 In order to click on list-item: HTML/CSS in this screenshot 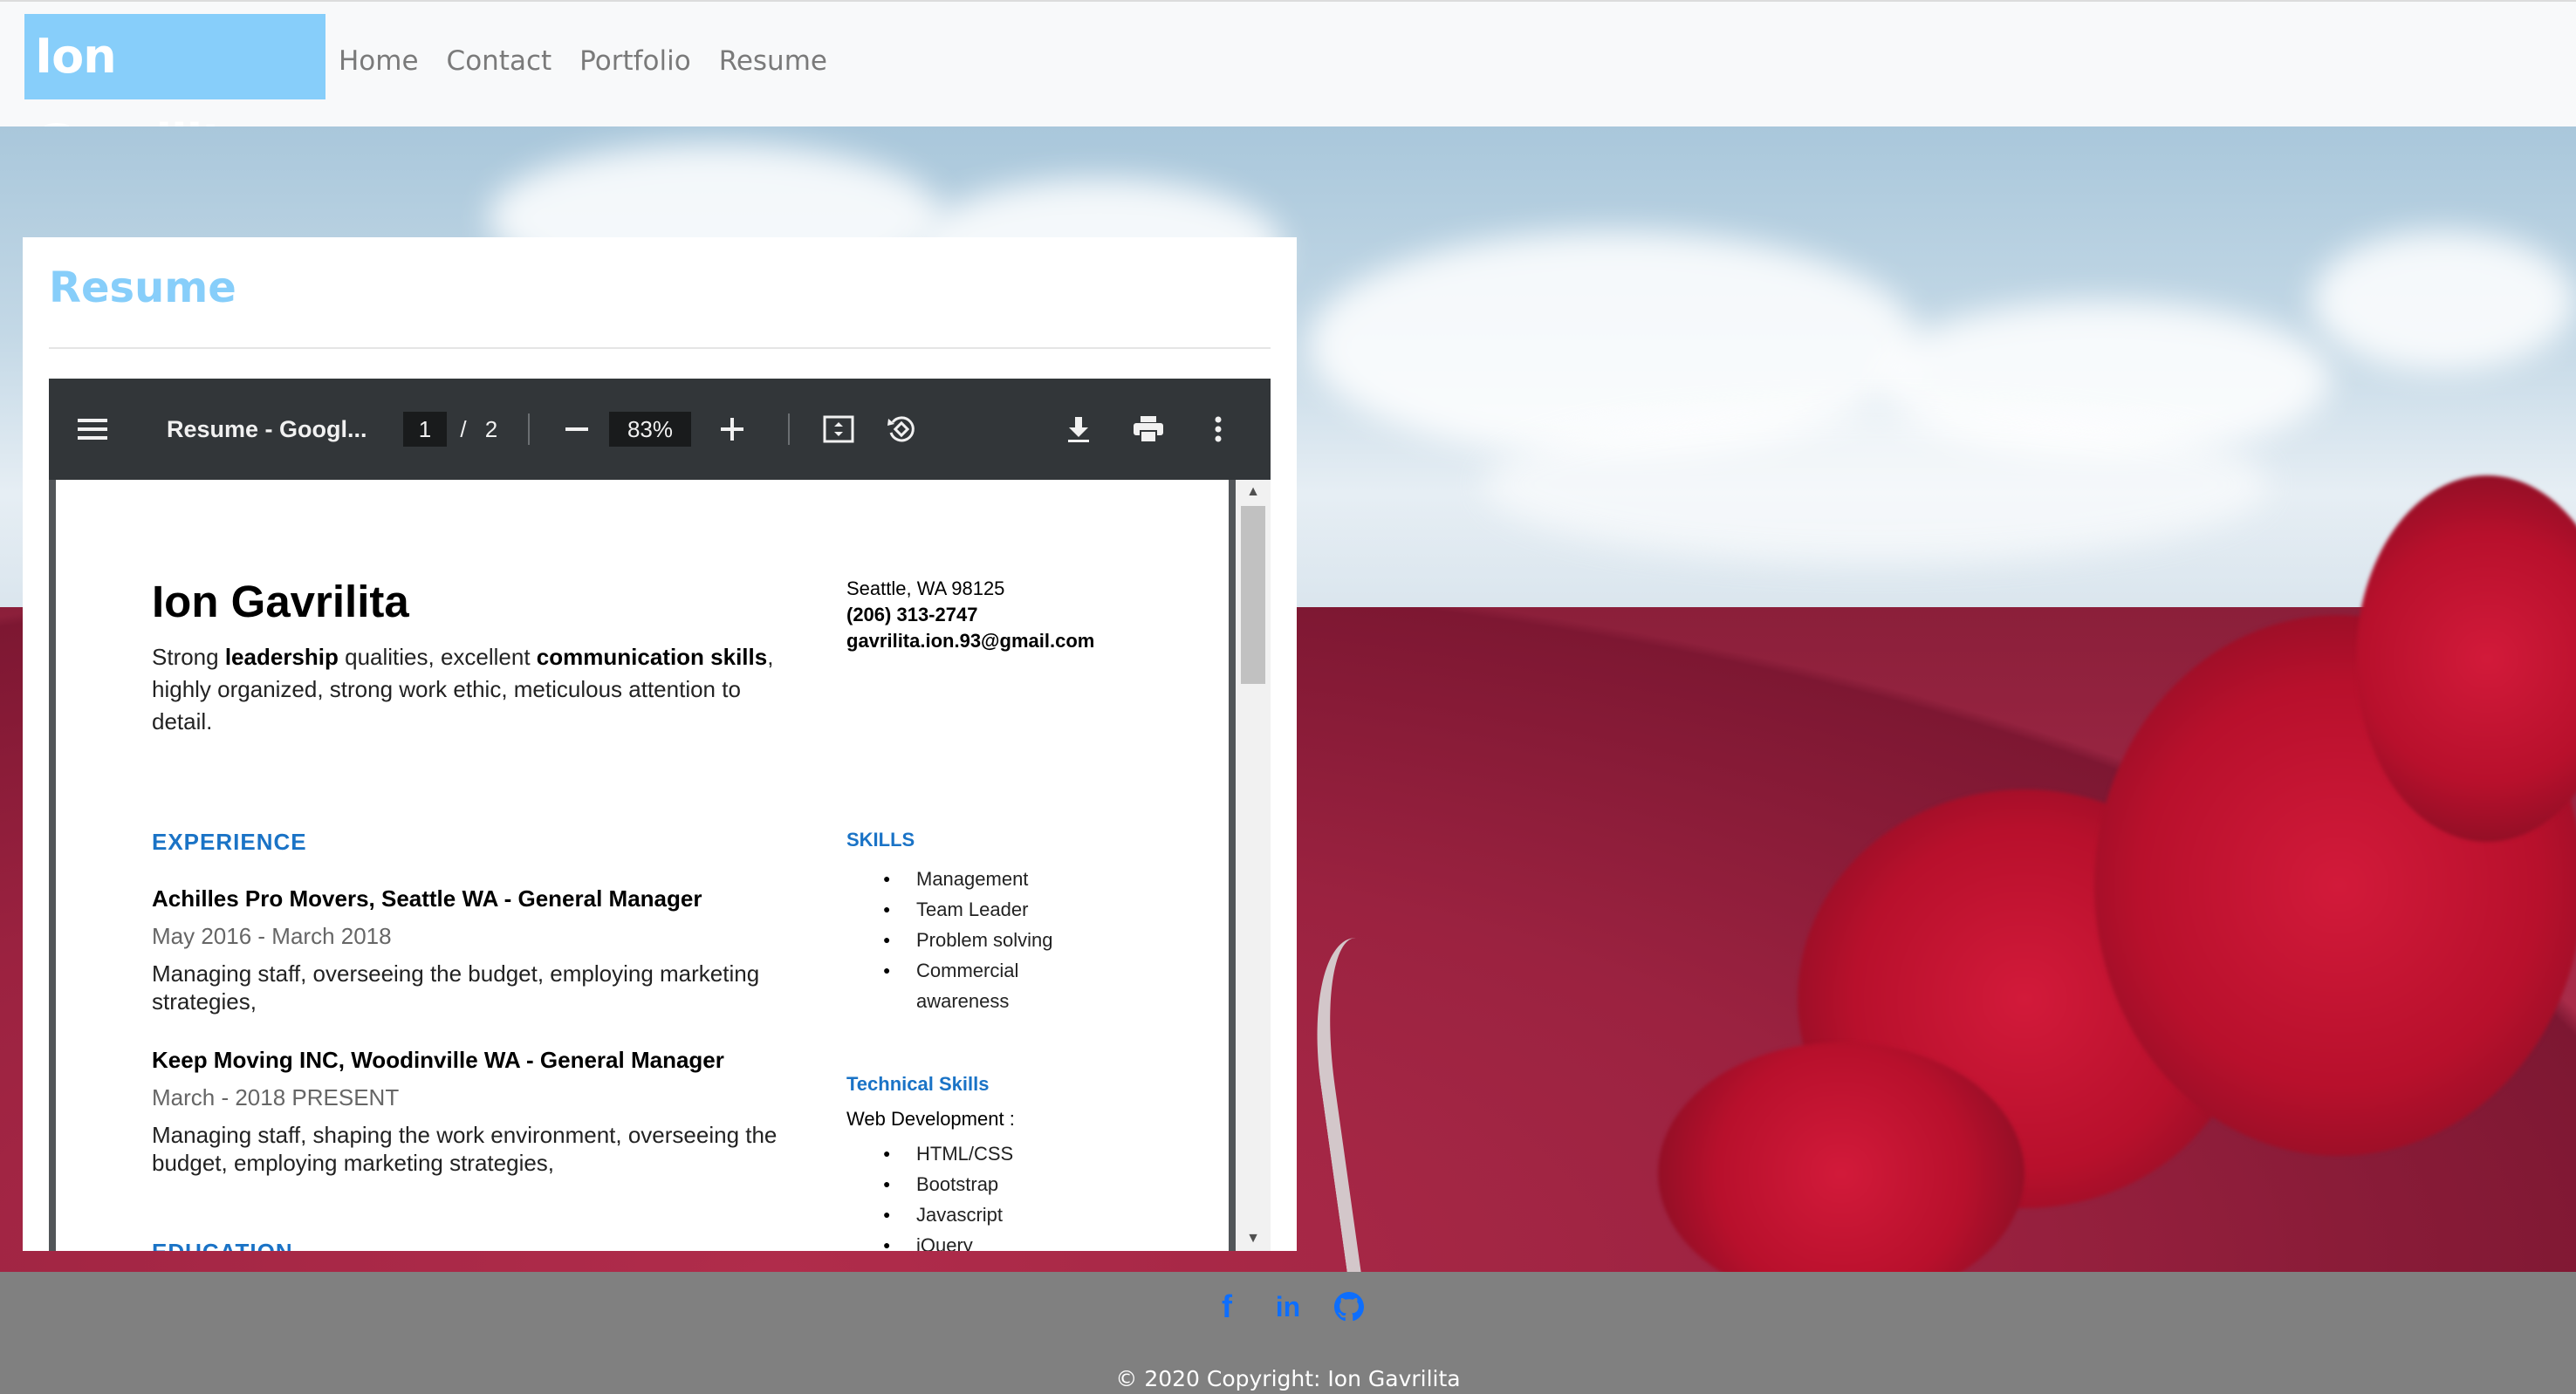, I will do `click(948, 1153)`.